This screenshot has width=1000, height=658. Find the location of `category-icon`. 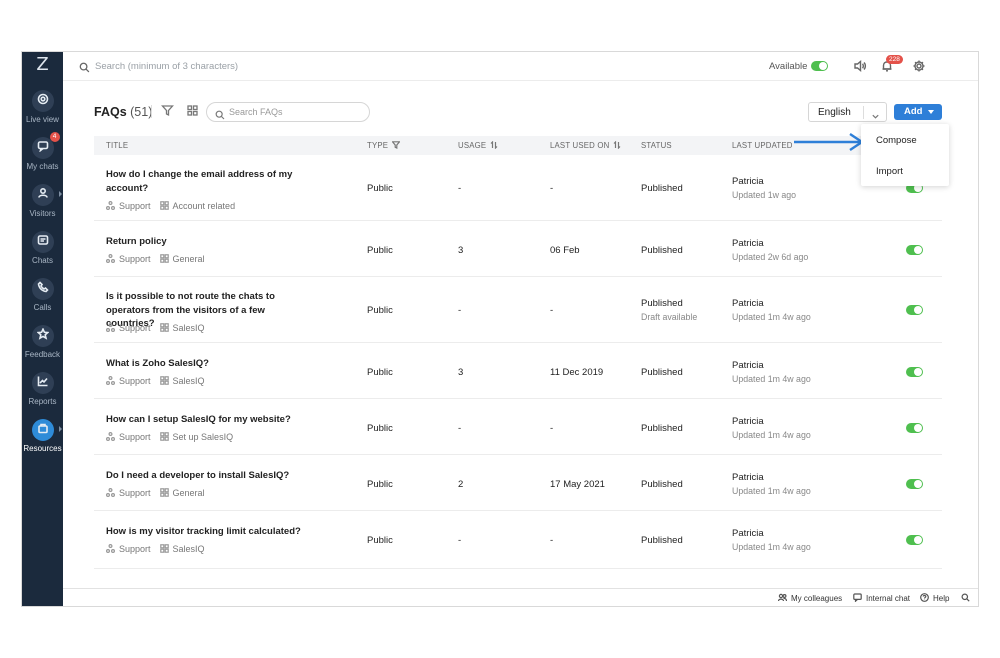

category-icon is located at coordinates (166, 493).